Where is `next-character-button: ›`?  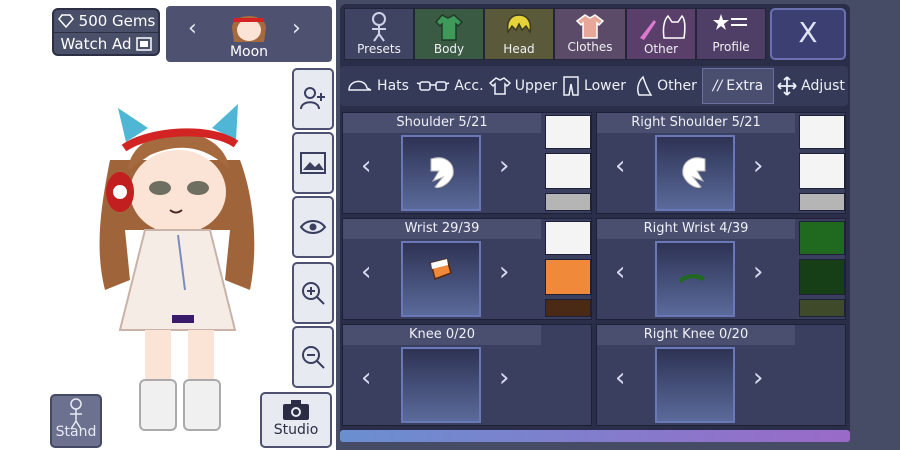
next-character-button: › is located at coordinates (296, 28).